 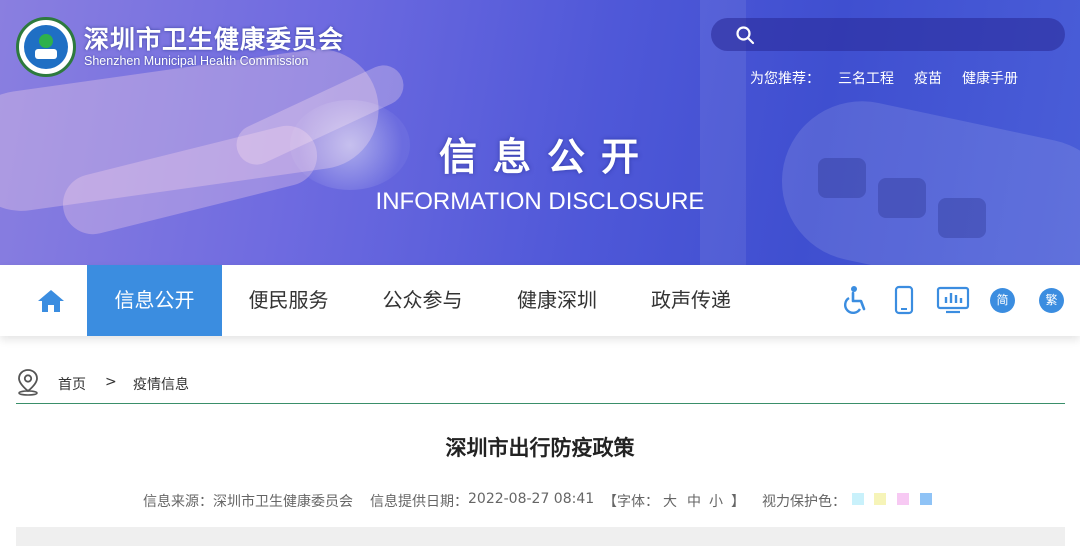 I want to click on nav-item-public-service: 便民服务, so click(x=288, y=300).